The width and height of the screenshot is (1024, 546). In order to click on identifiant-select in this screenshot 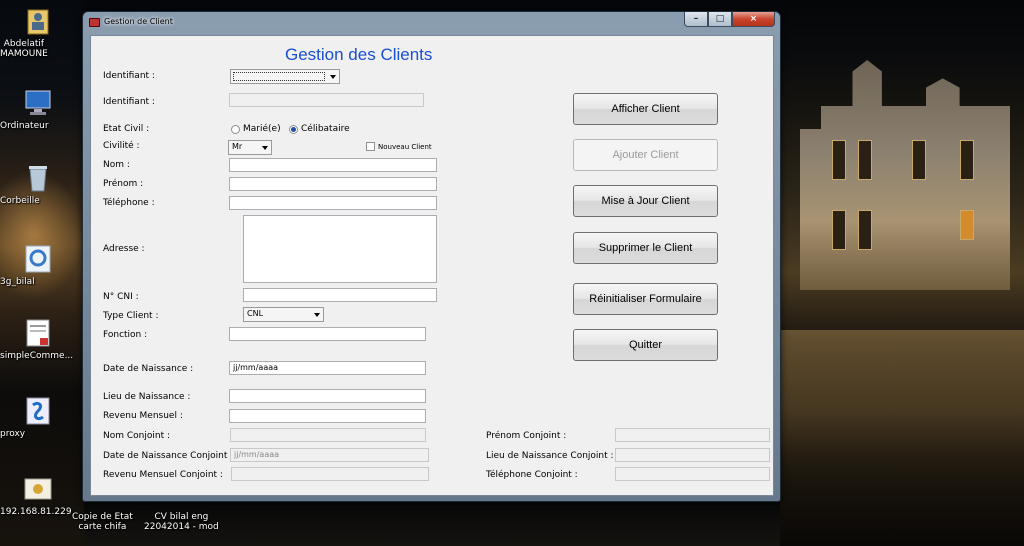, I will do `click(285, 76)`.